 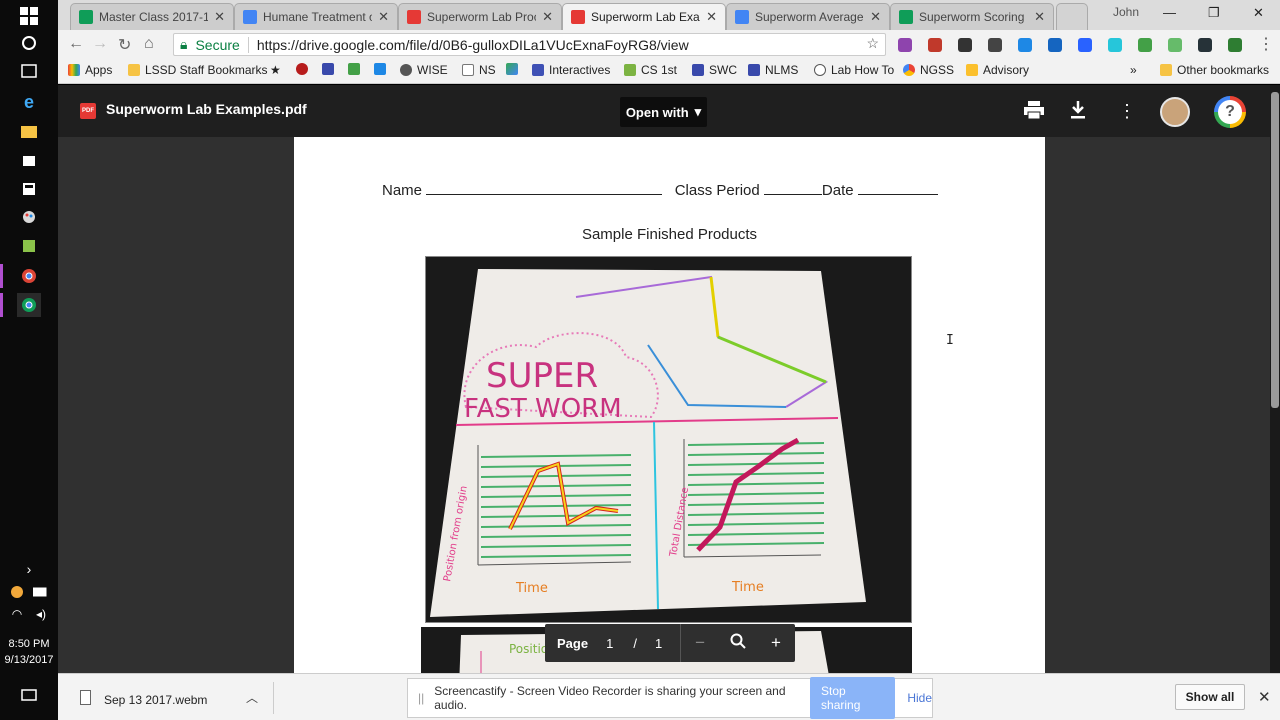 I want to click on help-icon: ?, so click(x=1230, y=112).